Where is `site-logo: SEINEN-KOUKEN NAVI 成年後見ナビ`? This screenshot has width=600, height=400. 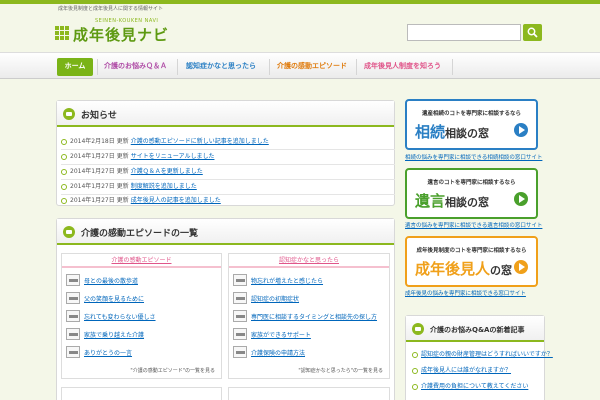
site-logo: SEINEN-KOUKEN NAVI 成年後見ナビ is located at coordinates (117, 31).